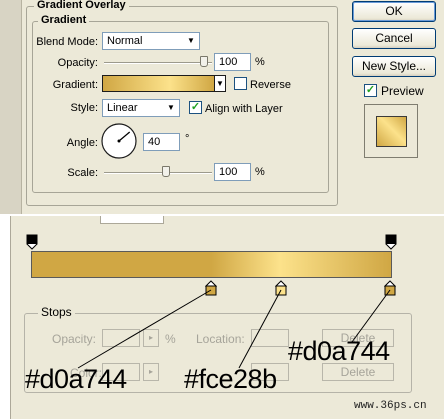 This screenshot has height=419, width=444. I want to click on annotation-line-right, so click(371, 316).